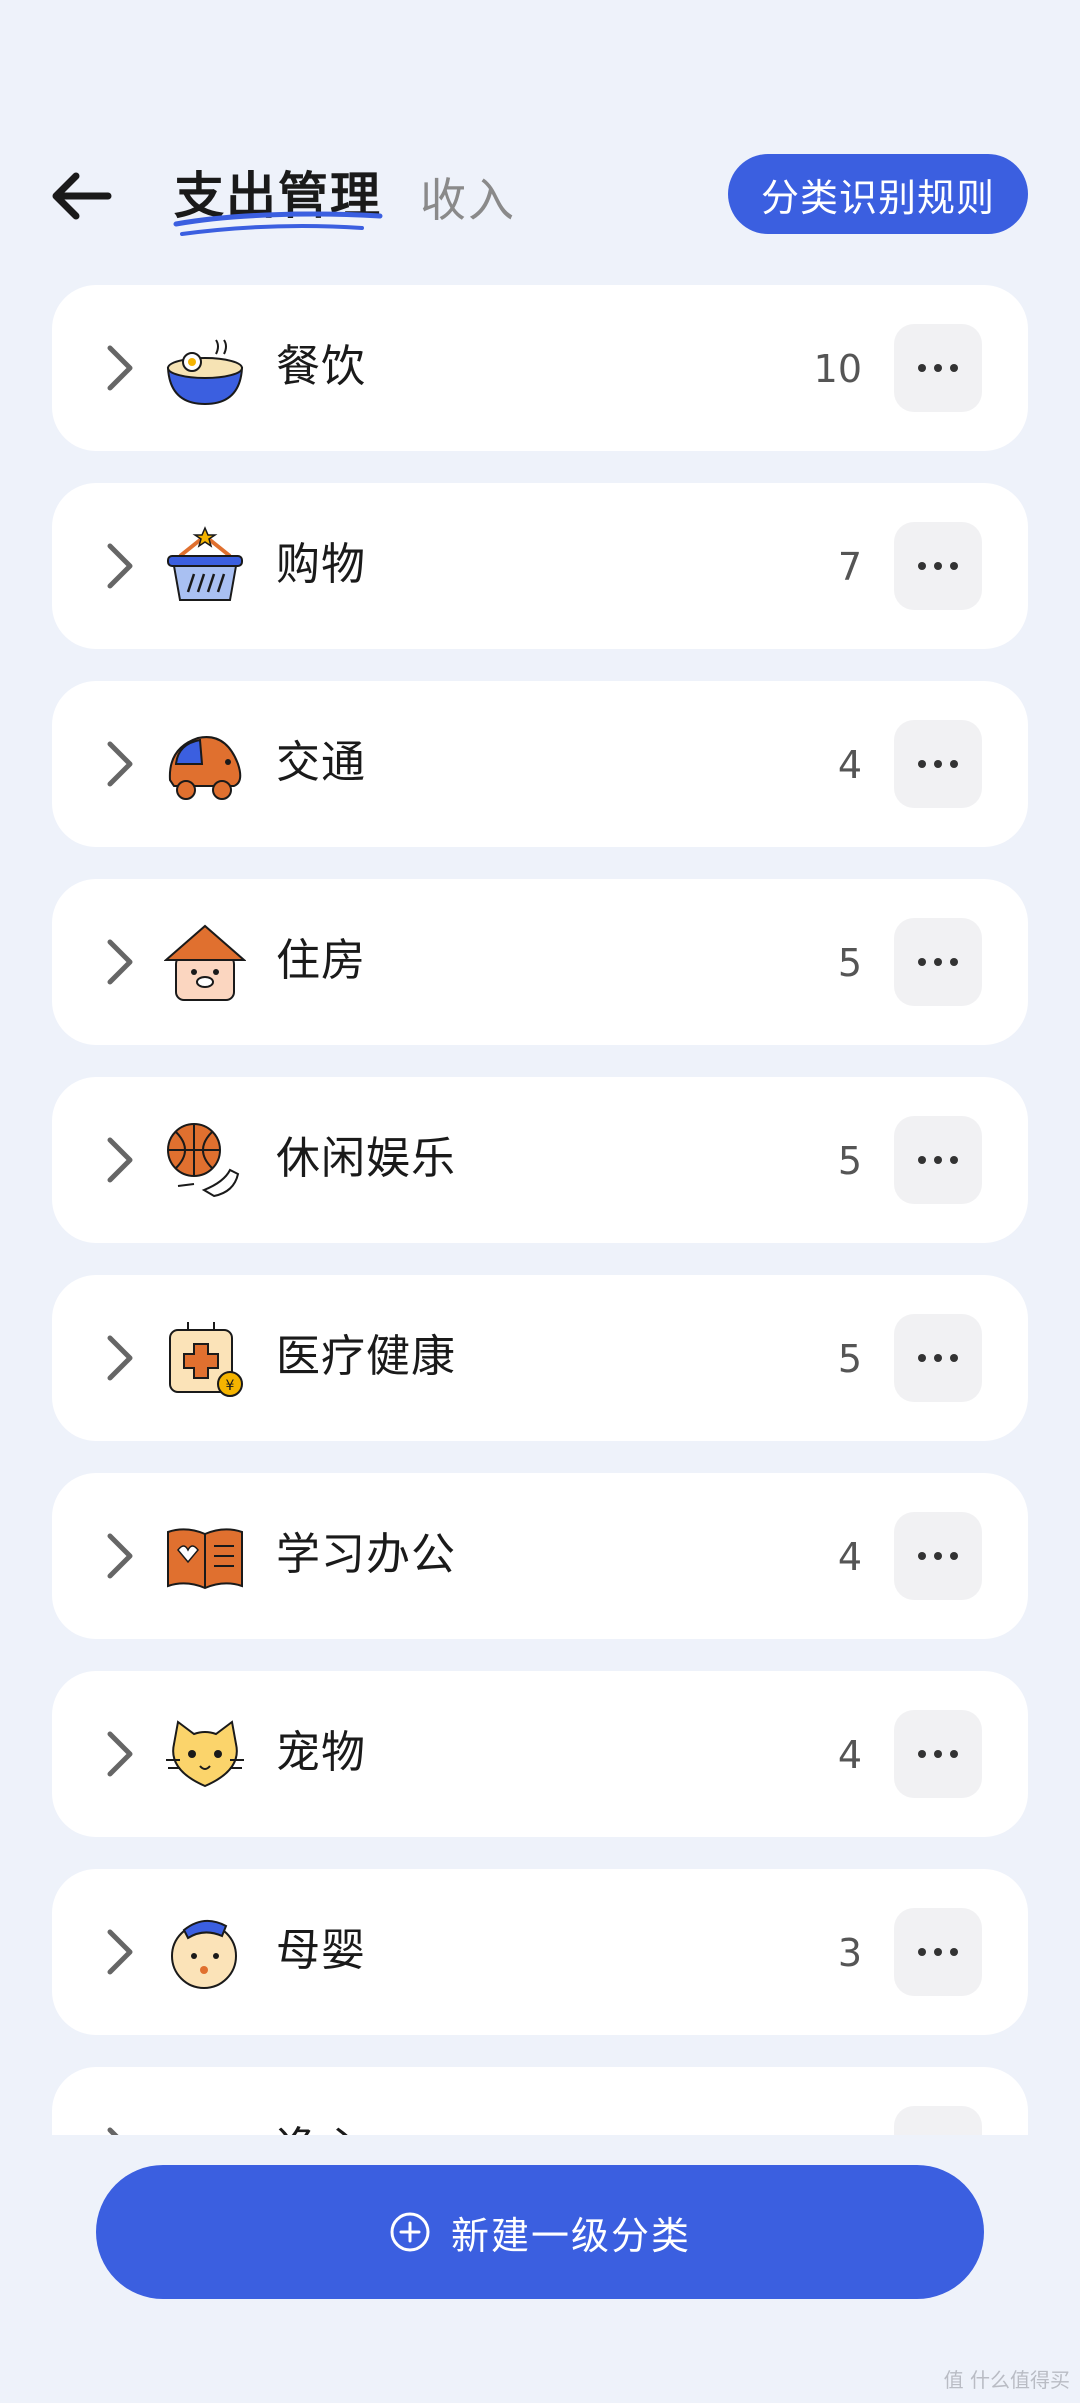 This screenshot has height=2403, width=1080. Describe the element at coordinates (878, 194) in the screenshot. I see `category-rules-button: 分类识别规则` at that location.